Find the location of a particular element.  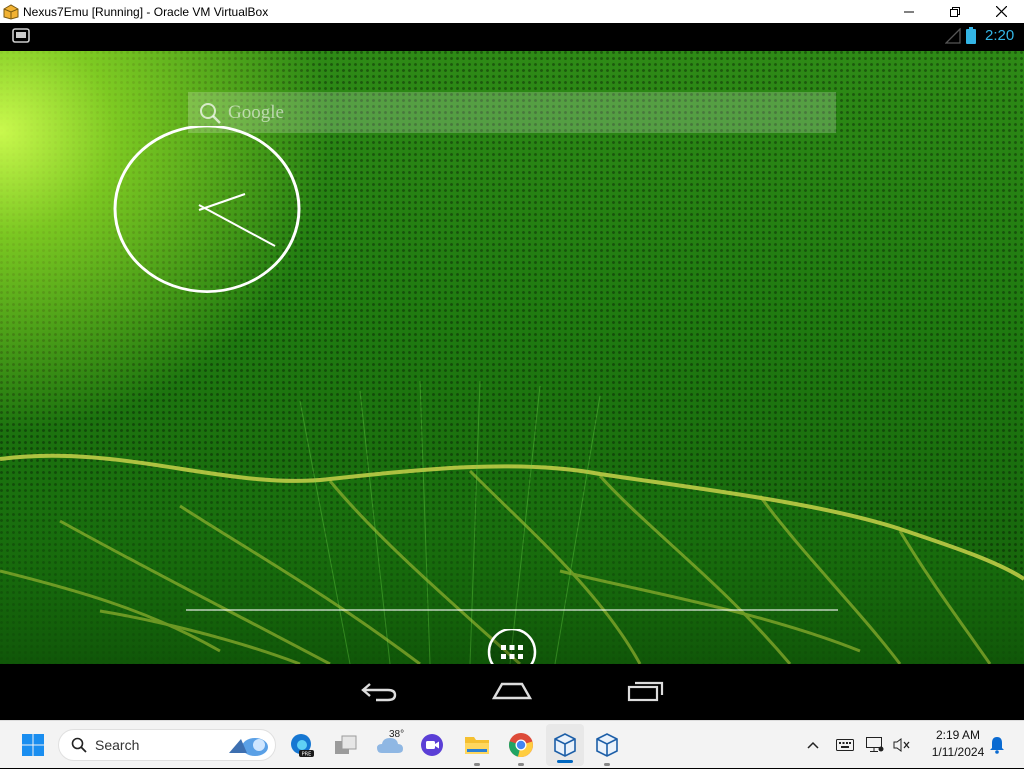

virtualbox-manager-taskbar-item is located at coordinates (607, 745).